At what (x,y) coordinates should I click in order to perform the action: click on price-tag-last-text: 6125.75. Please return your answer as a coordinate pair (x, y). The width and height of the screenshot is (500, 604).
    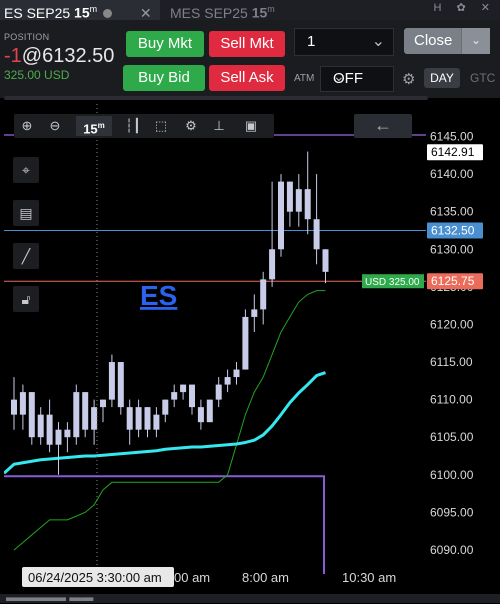
    Looking at the image, I should click on (453, 281).